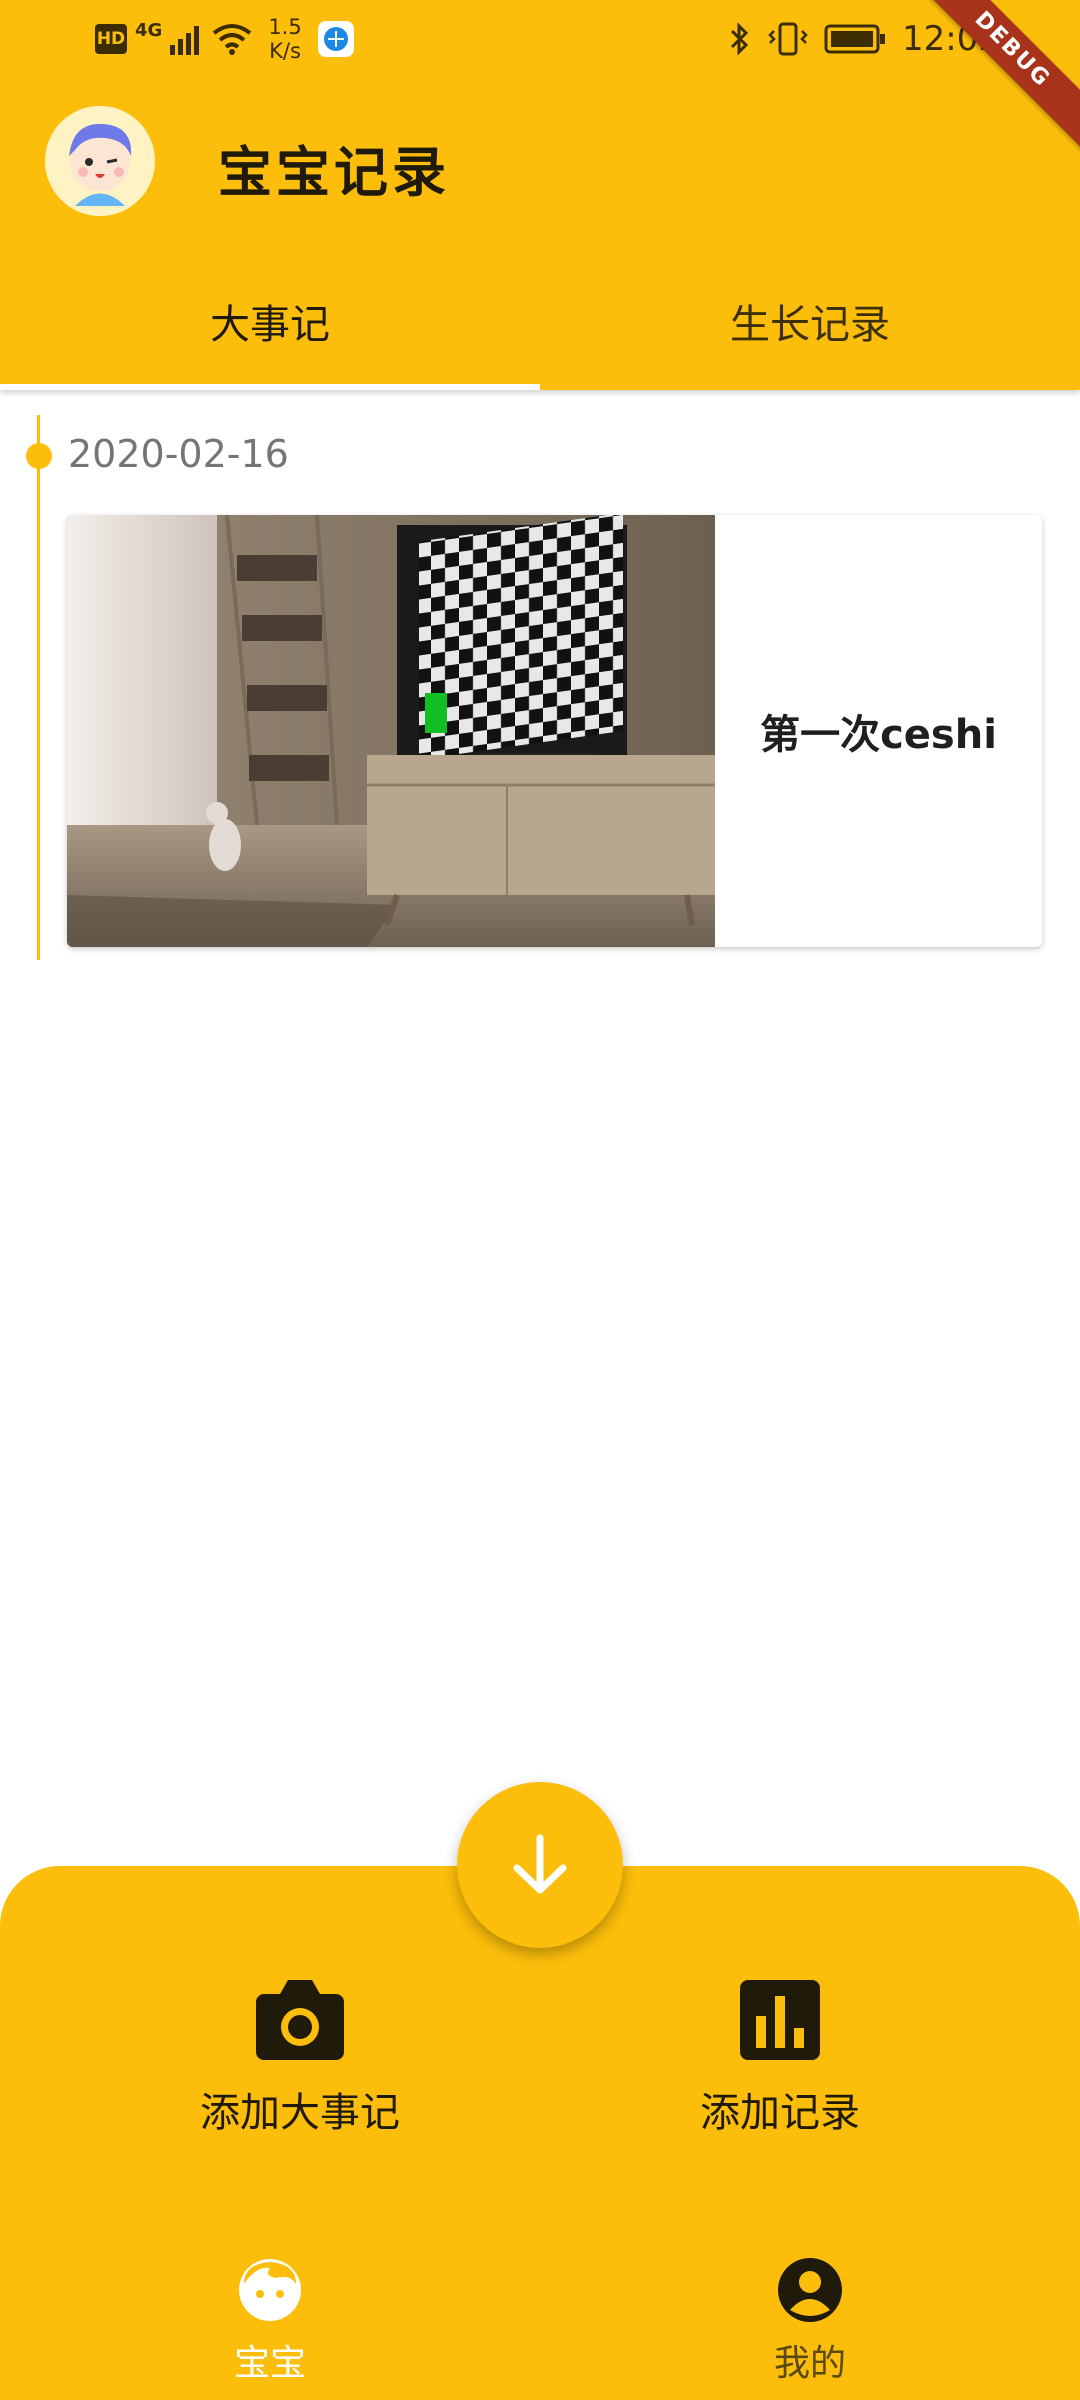 This screenshot has height=2400, width=1080. I want to click on app-notification-icon, so click(335, 39).